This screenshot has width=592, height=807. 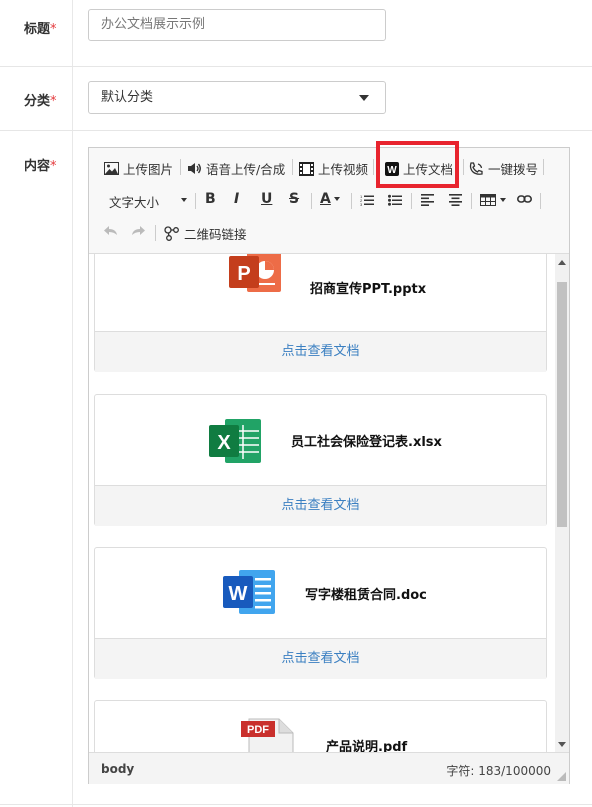 I want to click on document-card-header: X 员工社会保险登记表.xlsx, so click(x=320, y=440).